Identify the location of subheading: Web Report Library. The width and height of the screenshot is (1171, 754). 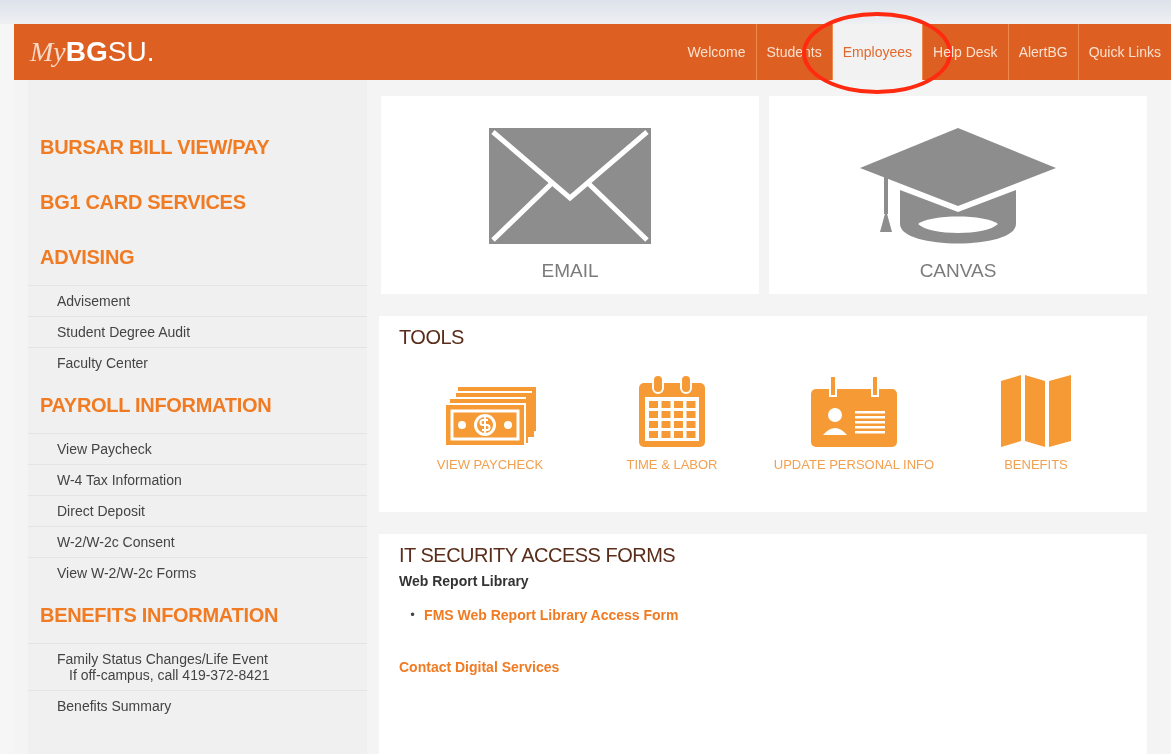
(464, 581).